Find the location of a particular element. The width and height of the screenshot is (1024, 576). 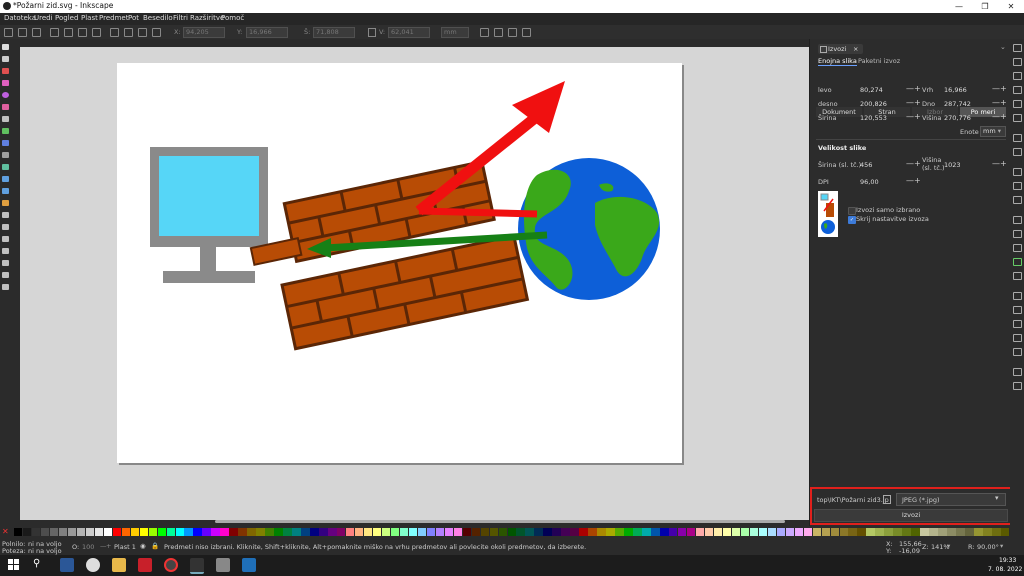

open-document-icon is located at coordinates (1017, 62).